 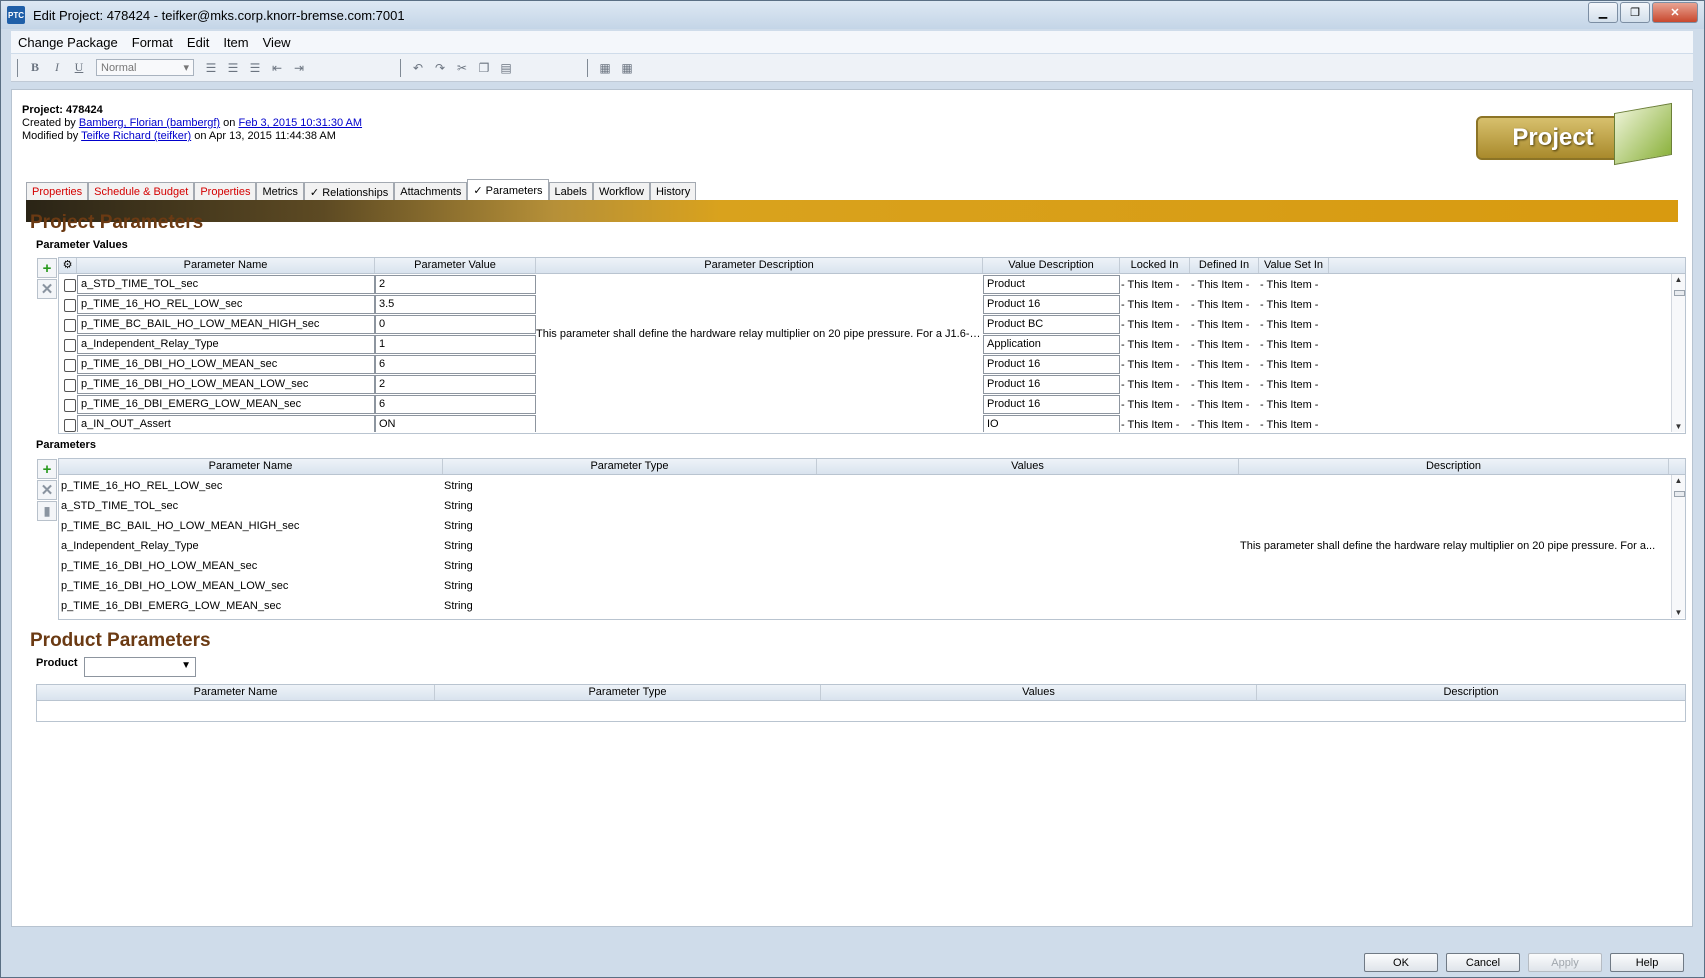 I want to click on param-name-cell: a_Independent_Relay_Type, so click(x=226, y=344).